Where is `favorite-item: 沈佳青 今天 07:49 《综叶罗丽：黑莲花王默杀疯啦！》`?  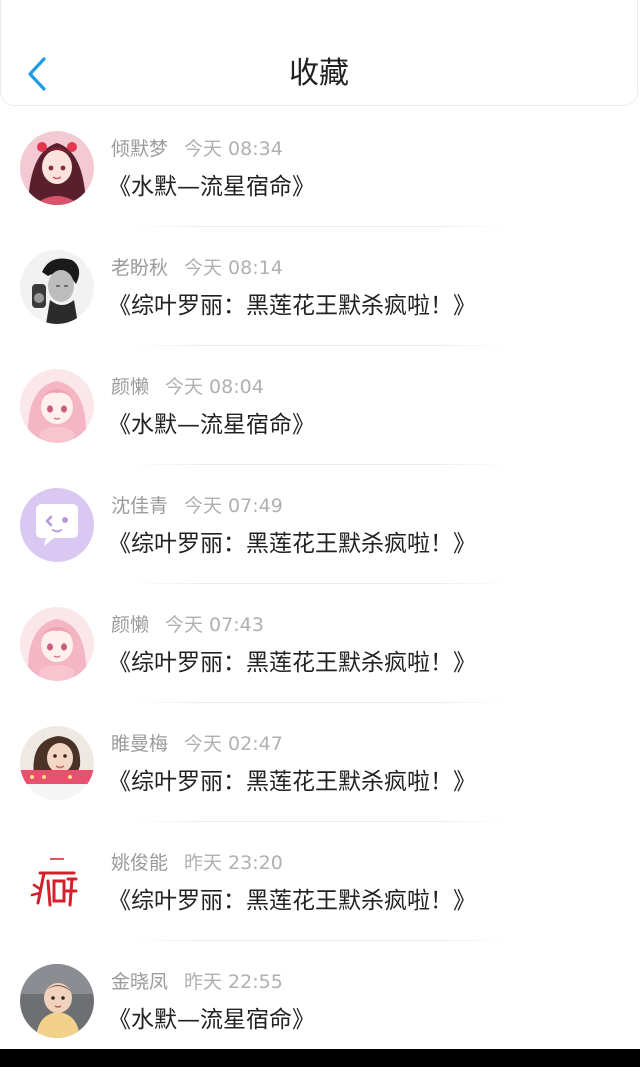 favorite-item: 沈佳青 今天 07:49 《综叶罗丽：黑莲花王默杀疯啦！》 is located at coordinates (320, 524).